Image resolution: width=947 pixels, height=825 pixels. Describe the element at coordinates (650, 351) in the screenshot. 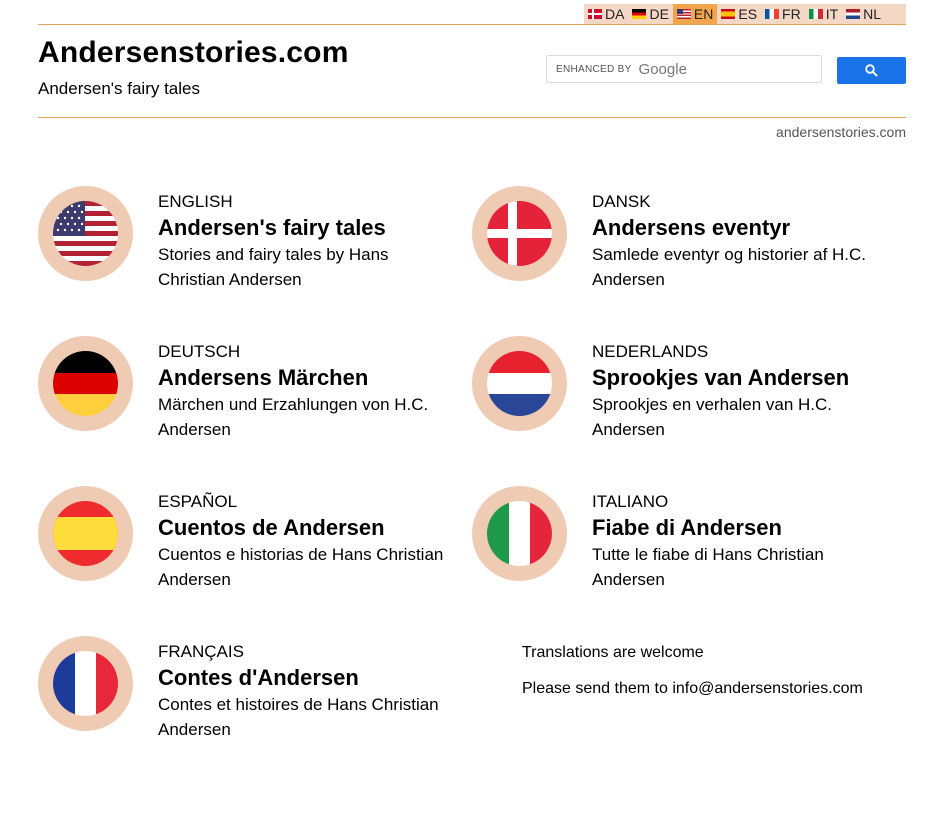

I see `card-language: NEDERLANDS` at that location.